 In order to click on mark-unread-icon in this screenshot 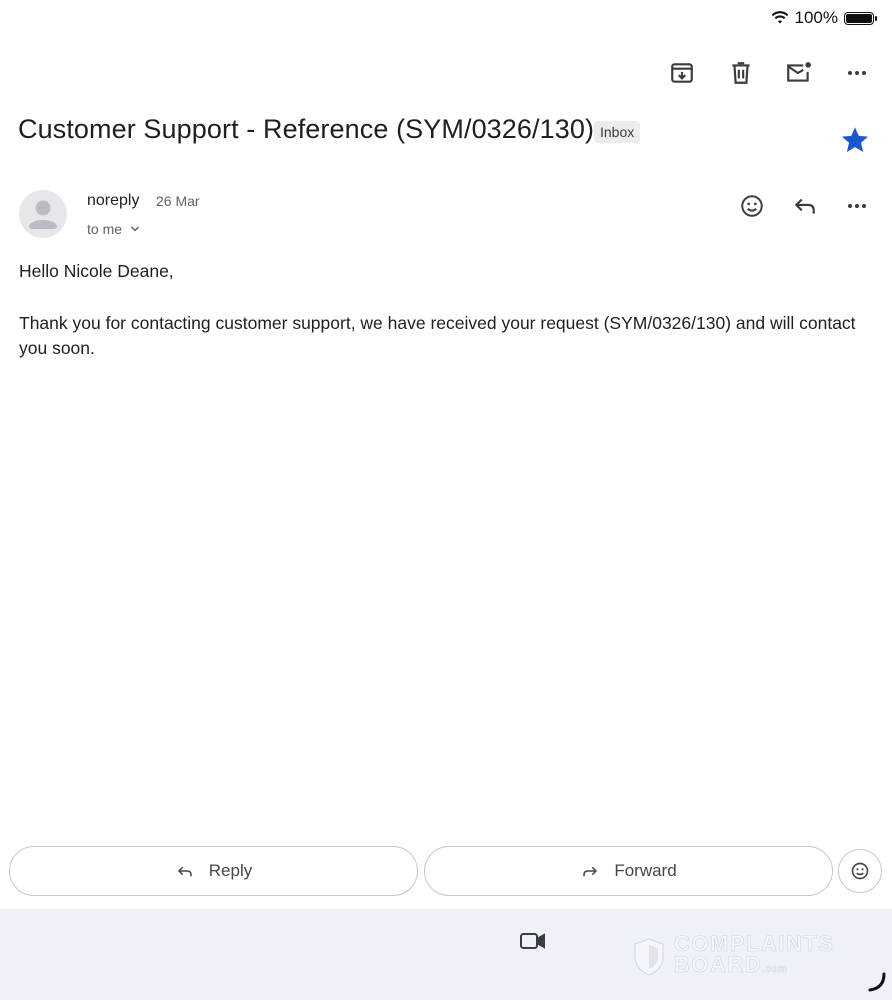, I will do `click(799, 72)`.